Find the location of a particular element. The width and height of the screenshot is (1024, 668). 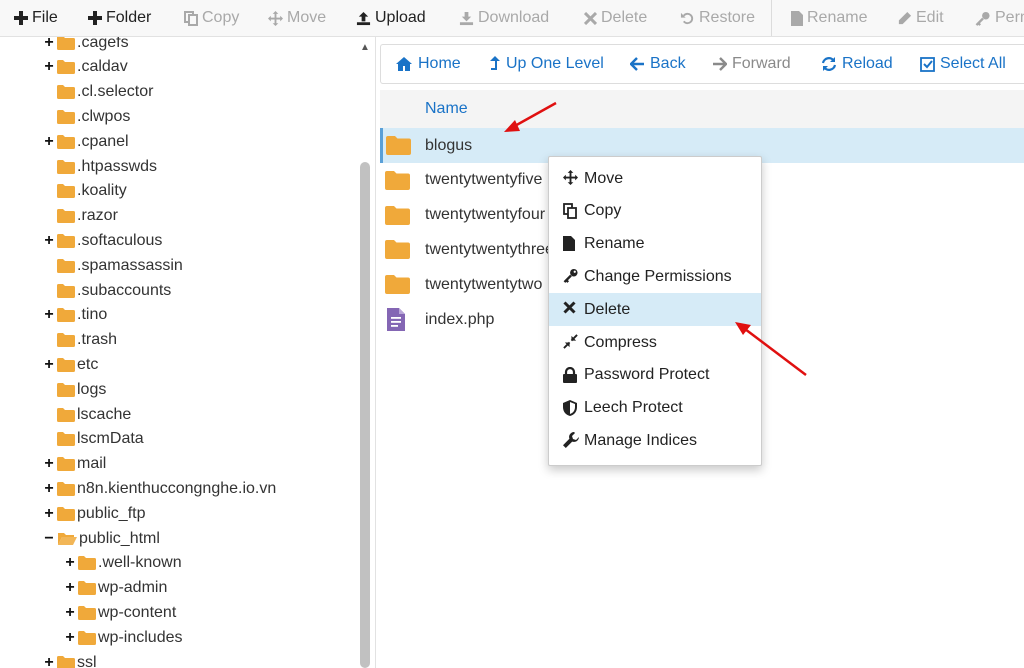

context-menu-item-rename: Rename is located at coordinates (655, 244).